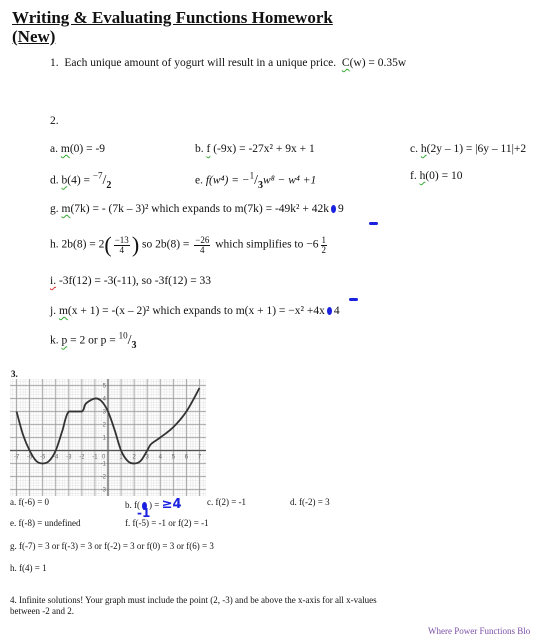 Image resolution: width=559 pixels, height=636 pixels. I want to click on answer-2f: f. h(0) = 10, so click(436, 176).